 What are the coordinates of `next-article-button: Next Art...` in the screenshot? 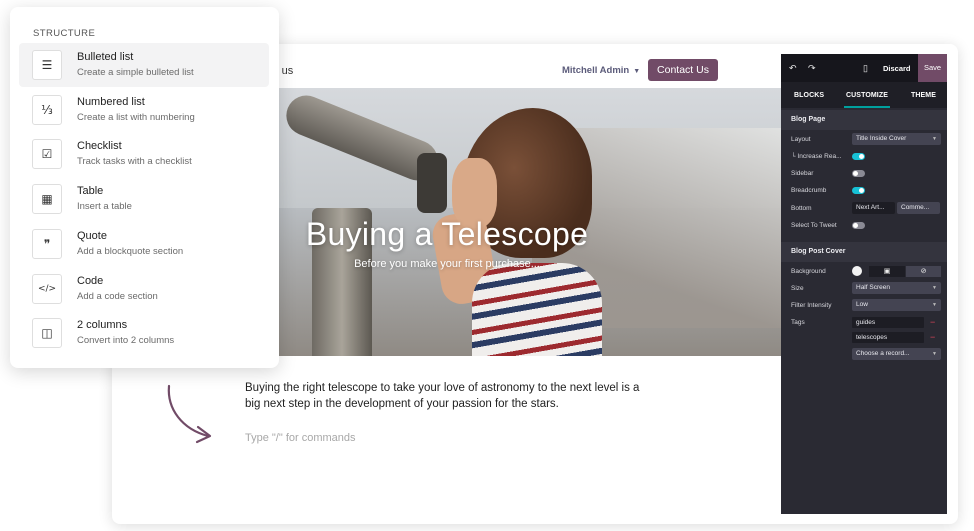 It's located at (873, 208).